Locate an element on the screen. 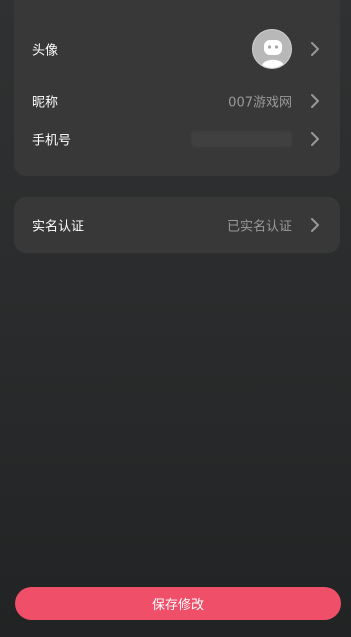  verification-status: 已实名认证 is located at coordinates (259, 227).